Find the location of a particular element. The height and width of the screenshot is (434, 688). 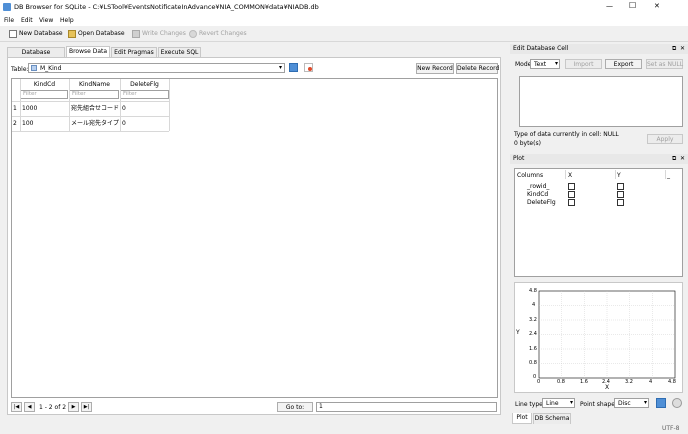

line-type-select: Line ▾ is located at coordinates (558, 403).